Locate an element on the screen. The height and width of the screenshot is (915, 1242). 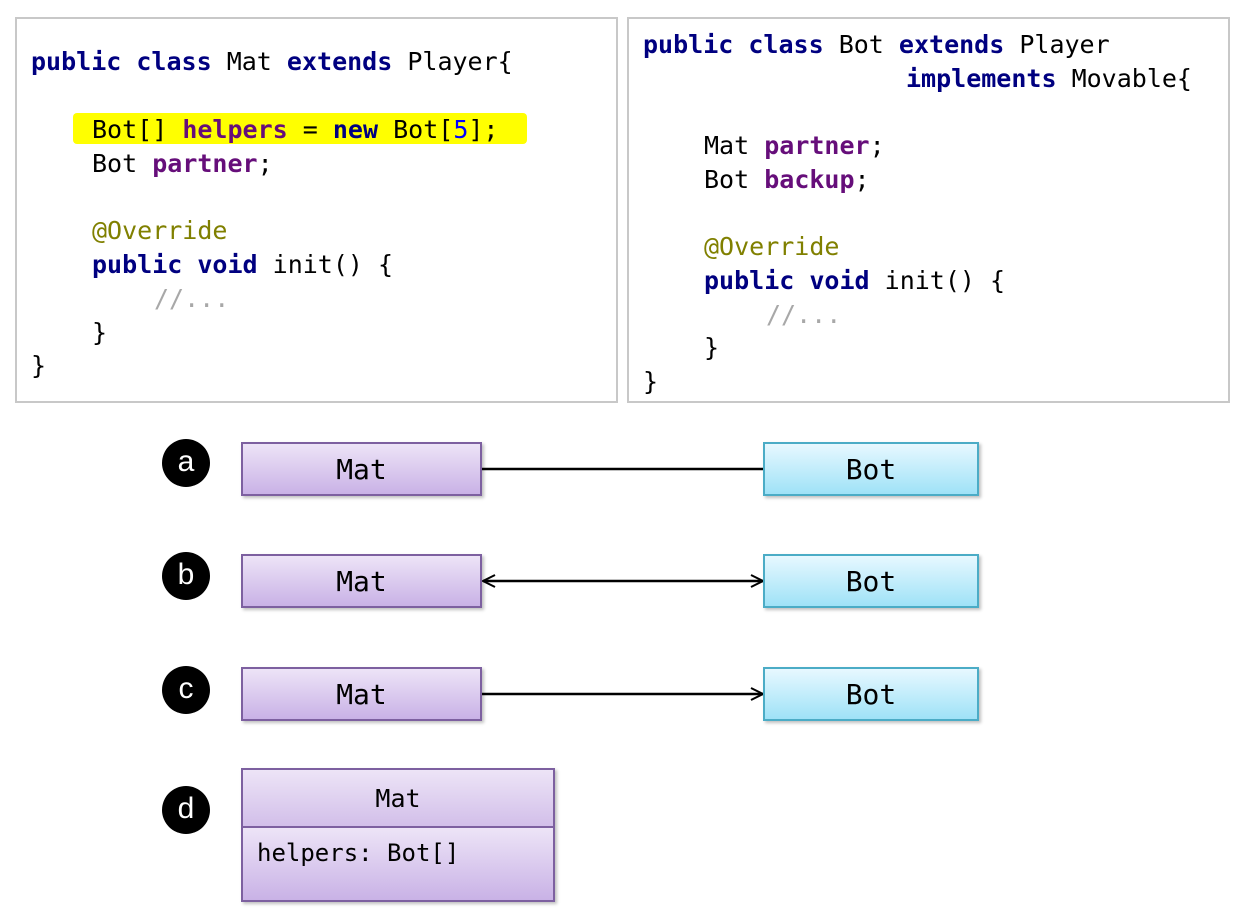
option-b-badge: b is located at coordinates (186, 576).